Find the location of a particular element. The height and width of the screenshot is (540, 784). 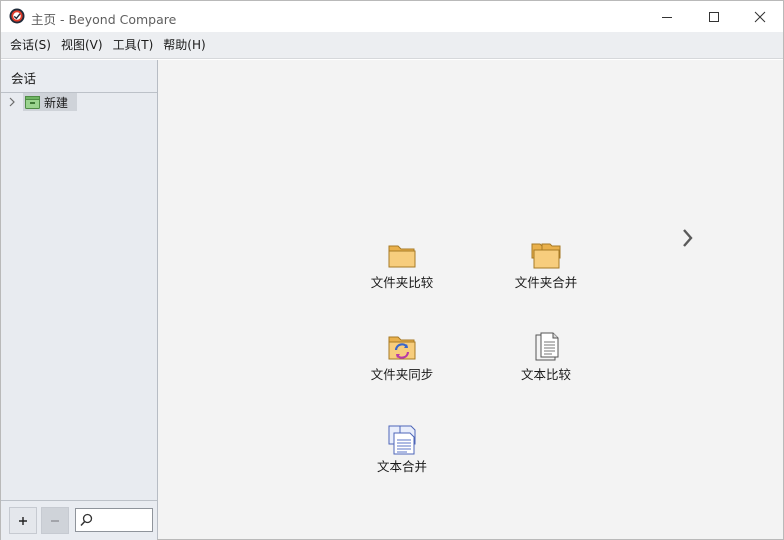

tree-item-label: 新建 is located at coordinates (56, 103).